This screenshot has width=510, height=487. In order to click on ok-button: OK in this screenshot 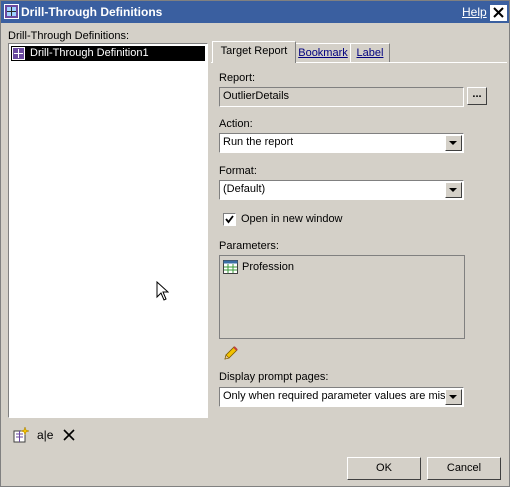, I will do `click(384, 468)`.